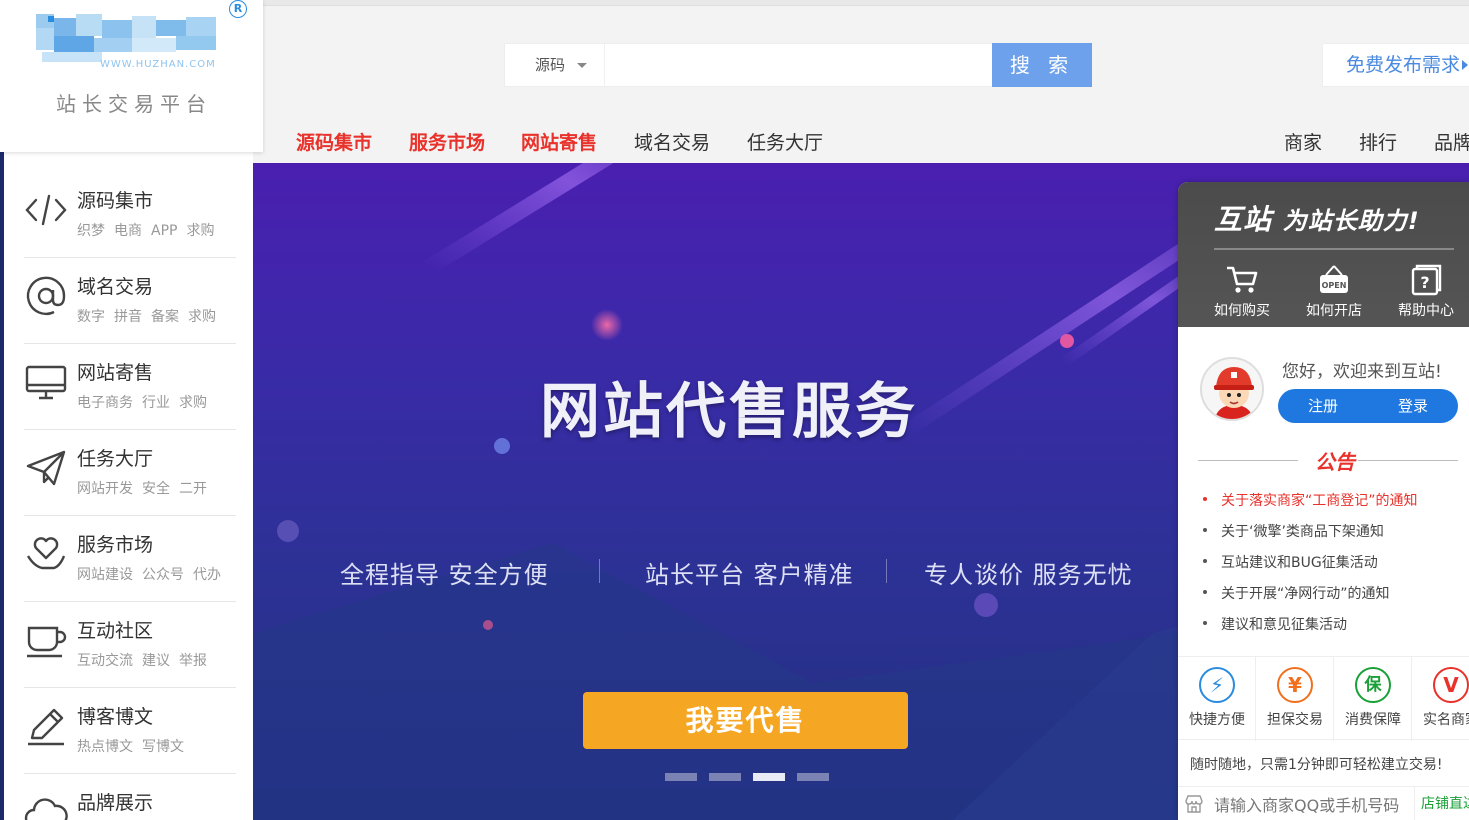 This screenshot has height=820, width=1469. What do you see at coordinates (555, 65) in the screenshot?
I see `search-category-select: 源码` at bounding box center [555, 65].